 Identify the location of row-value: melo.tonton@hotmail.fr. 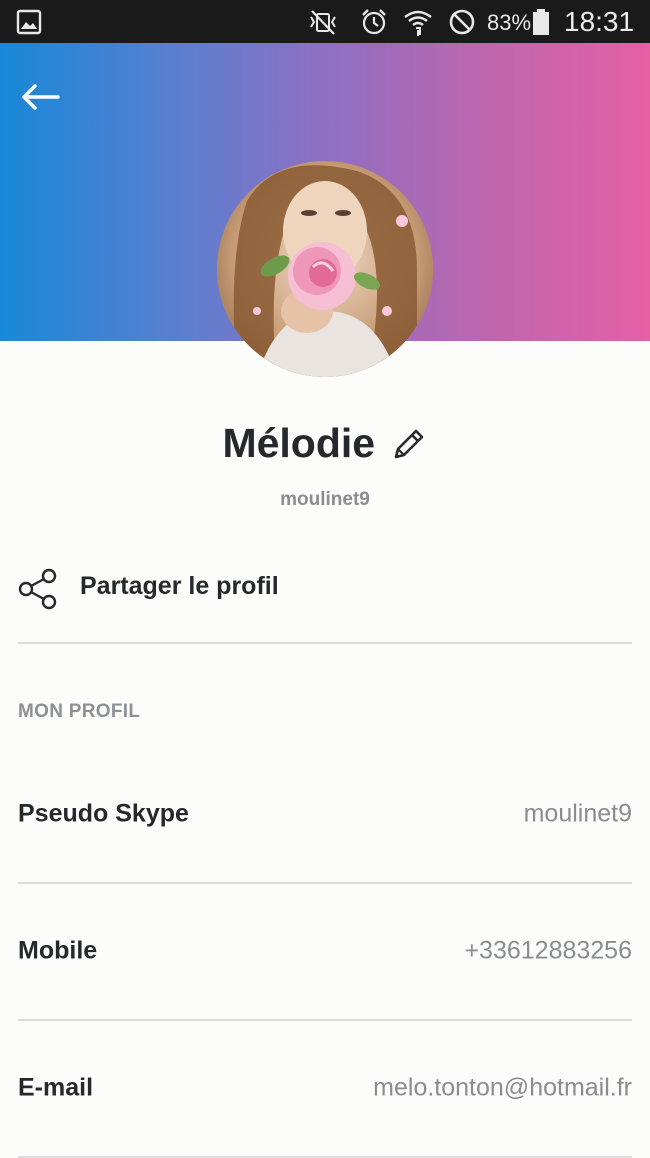
(502, 1087).